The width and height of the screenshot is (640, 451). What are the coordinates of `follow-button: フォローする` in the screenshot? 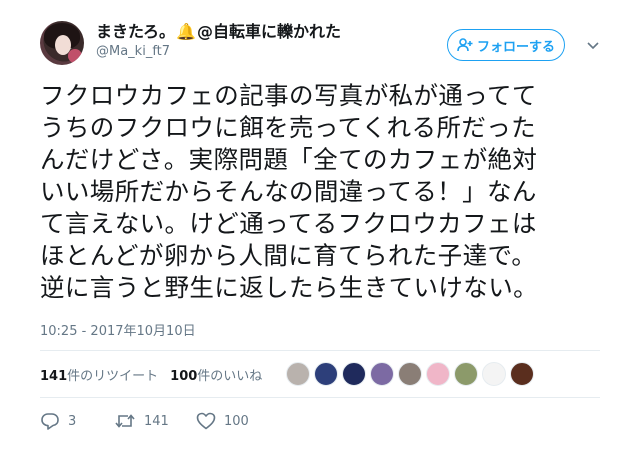 It's located at (506, 45).